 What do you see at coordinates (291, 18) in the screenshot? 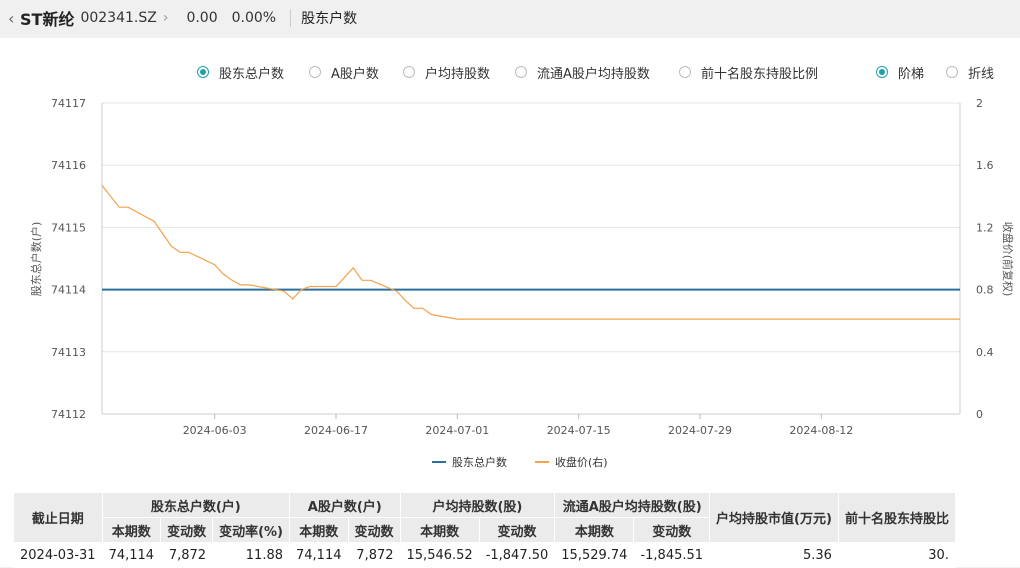
I see `divider` at bounding box center [291, 18].